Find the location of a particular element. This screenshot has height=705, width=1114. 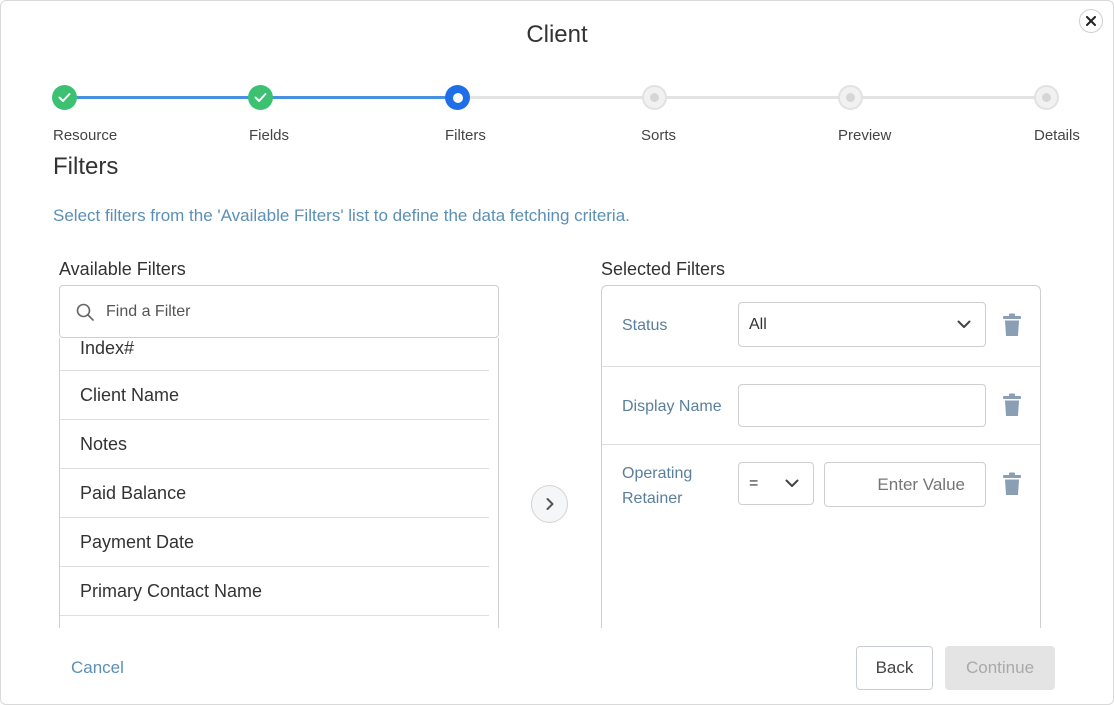

cancel-link: Cancel is located at coordinates (97, 668).